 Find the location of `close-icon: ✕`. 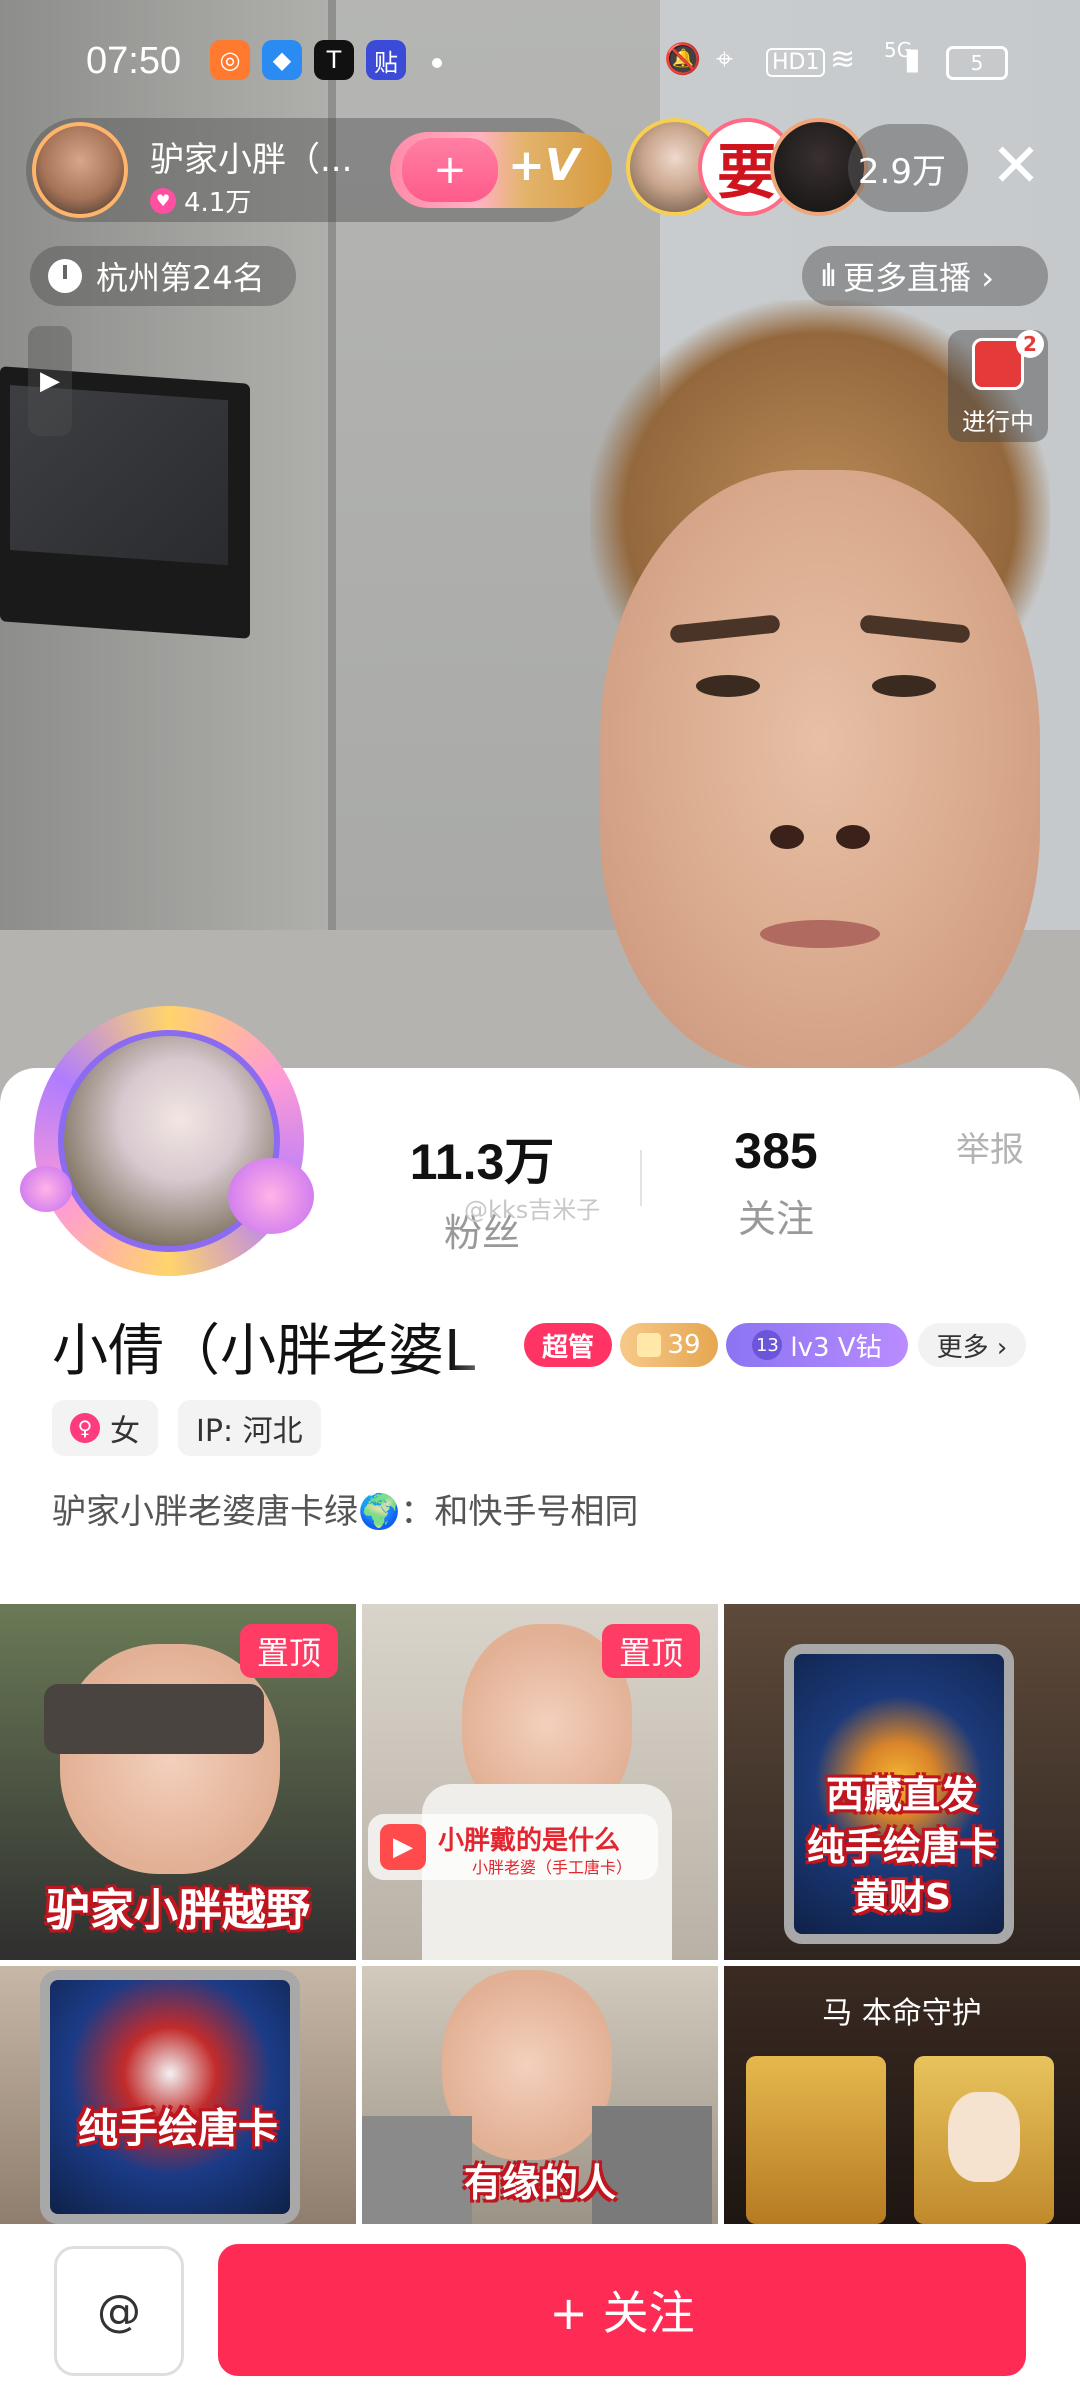

close-icon: ✕ is located at coordinates (1016, 166).